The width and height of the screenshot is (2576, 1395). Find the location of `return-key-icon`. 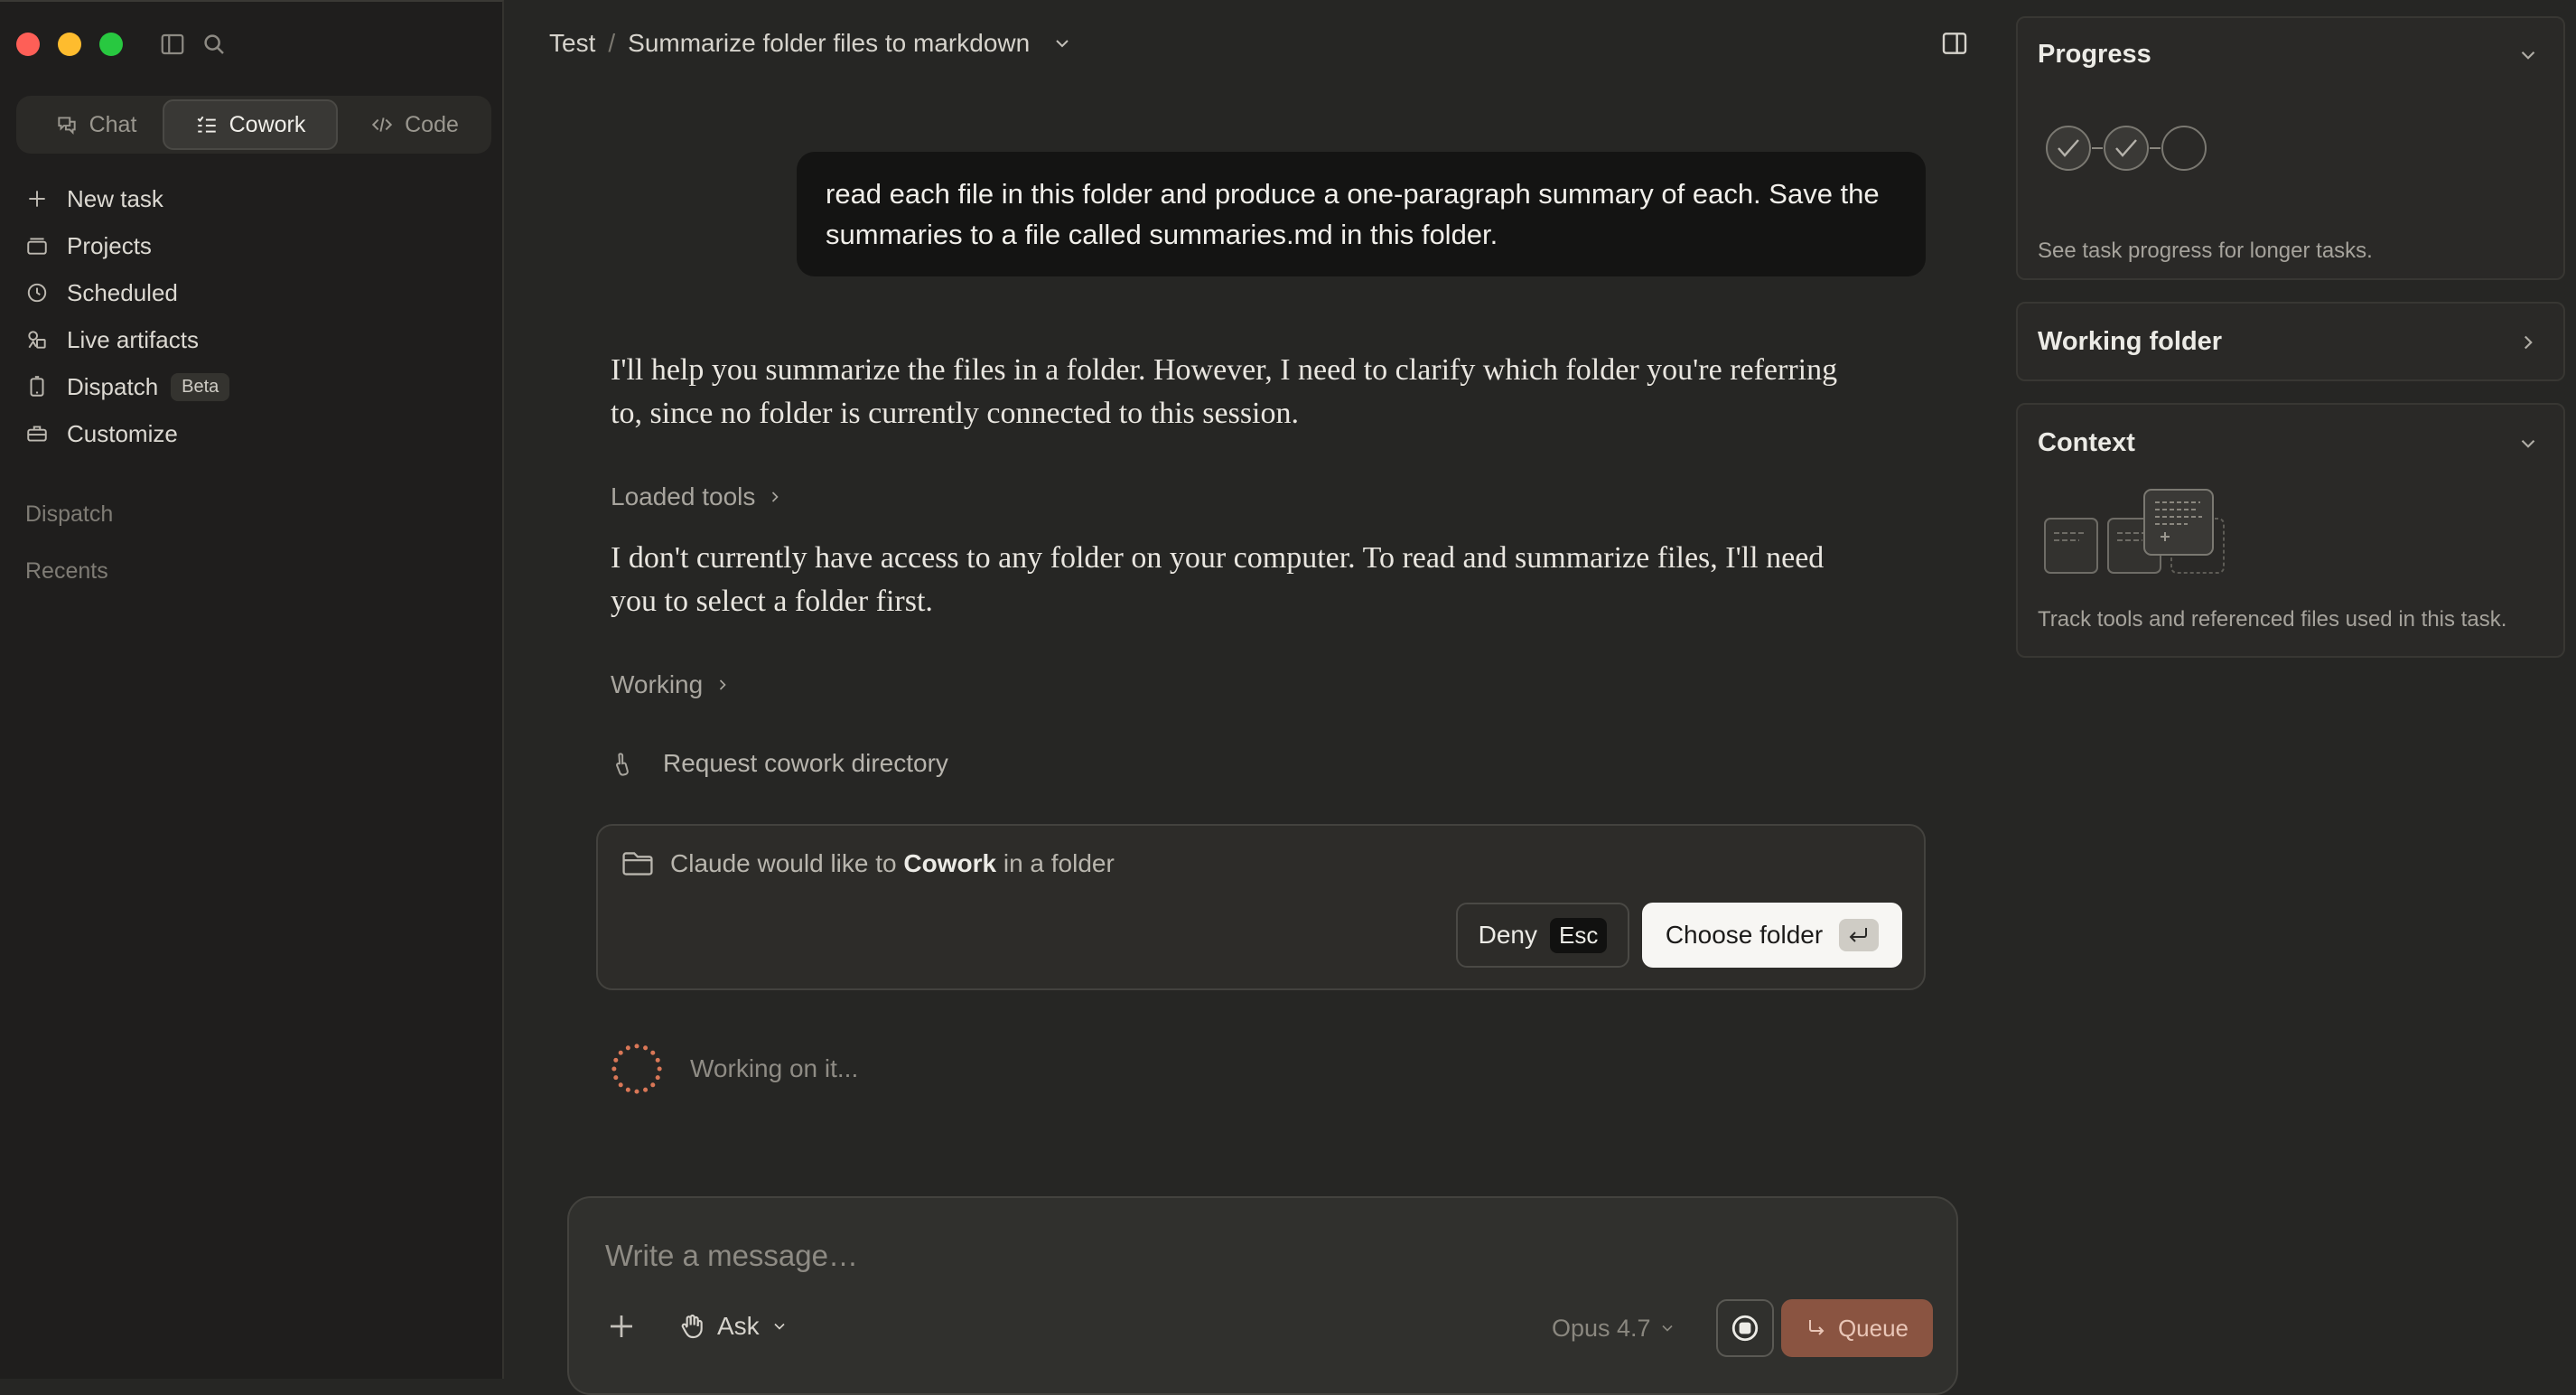

return-key-icon is located at coordinates (1858, 935).